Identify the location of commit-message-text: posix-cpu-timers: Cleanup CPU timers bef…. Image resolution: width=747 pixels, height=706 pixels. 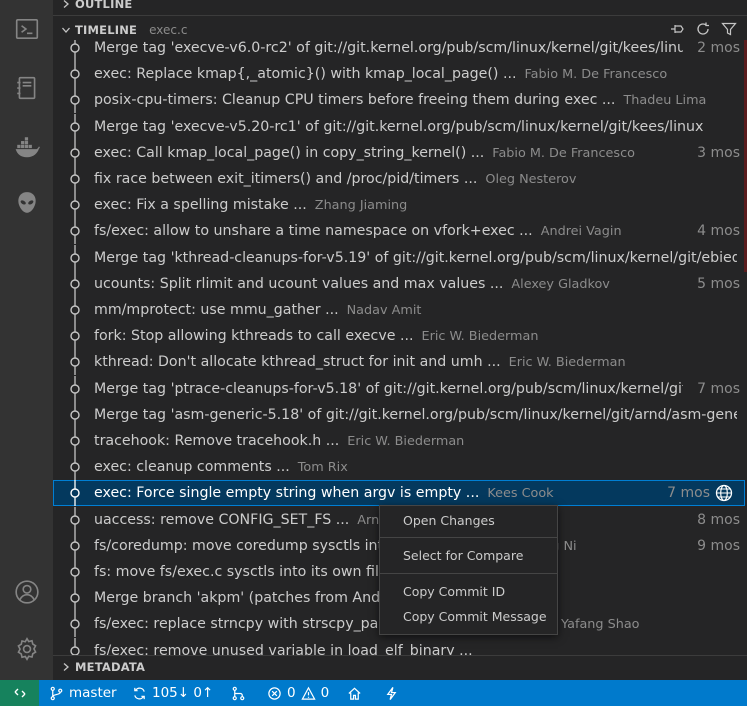
(355, 100).